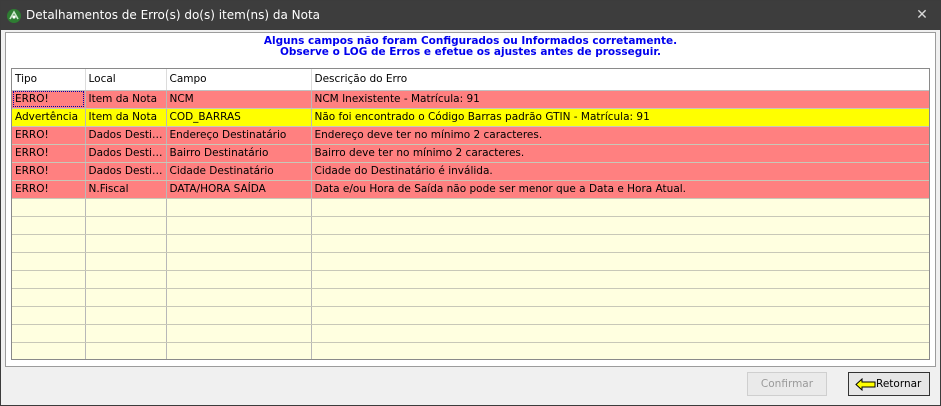 This screenshot has width=941, height=406. I want to click on cell-descricao: Bairro deve ter no mínimo 2 caracteres., so click(620, 153).